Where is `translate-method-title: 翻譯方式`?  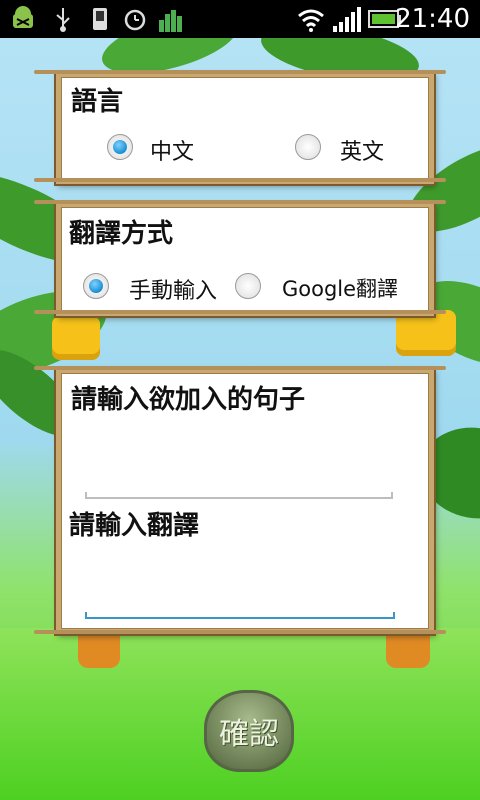 translate-method-title: 翻譯方式 is located at coordinates (121, 234).